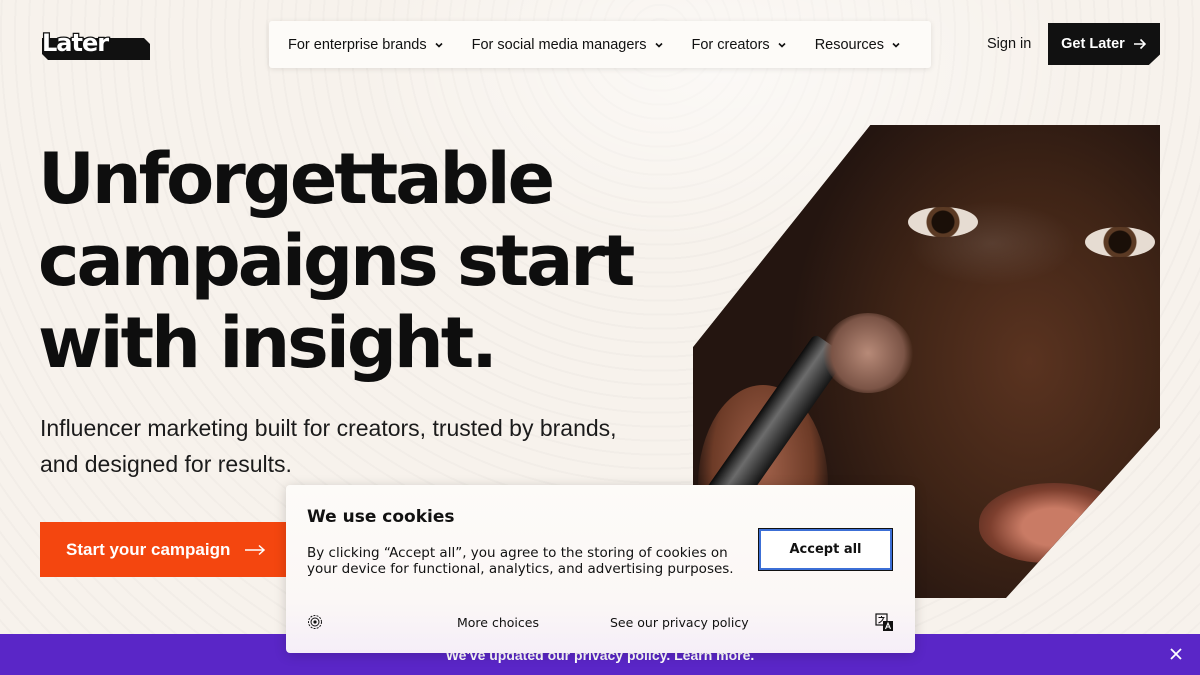  Describe the element at coordinates (336, 261) in the screenshot. I see `hero-title-line: campaigns start` at that location.